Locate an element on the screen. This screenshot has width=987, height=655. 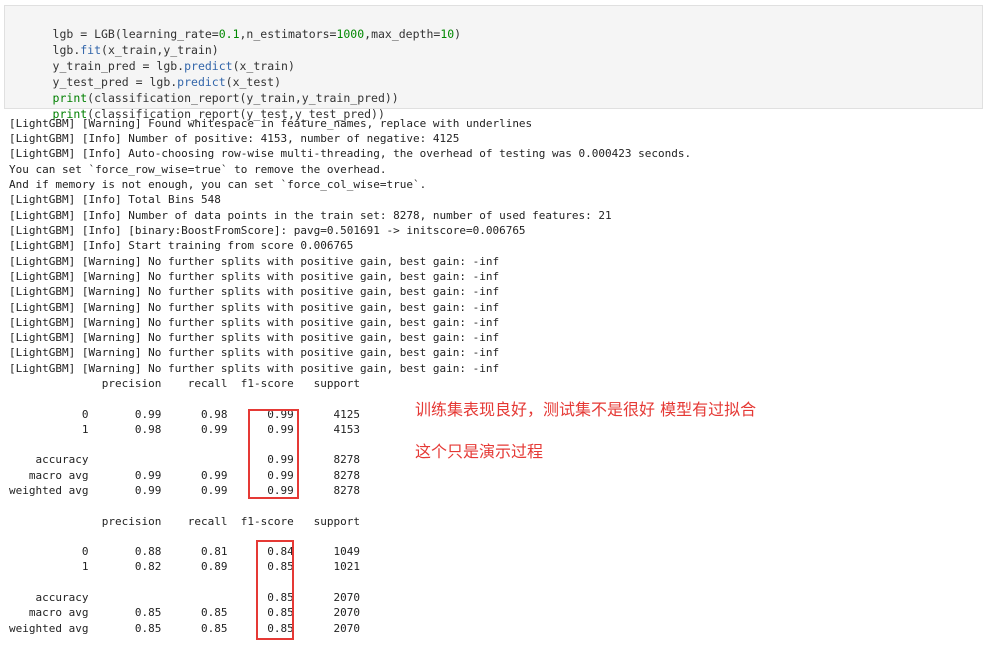
code-token-number: 0.1 is located at coordinates (229, 34).